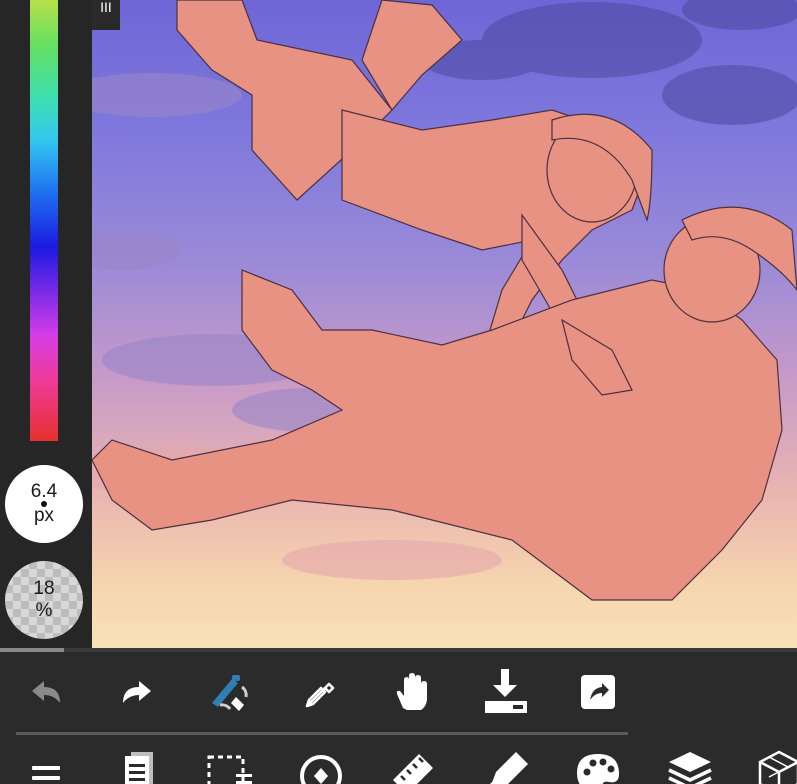 This screenshot has width=797, height=784. What do you see at coordinates (44, 515) in the screenshot?
I see `brush-size-unit: px` at bounding box center [44, 515].